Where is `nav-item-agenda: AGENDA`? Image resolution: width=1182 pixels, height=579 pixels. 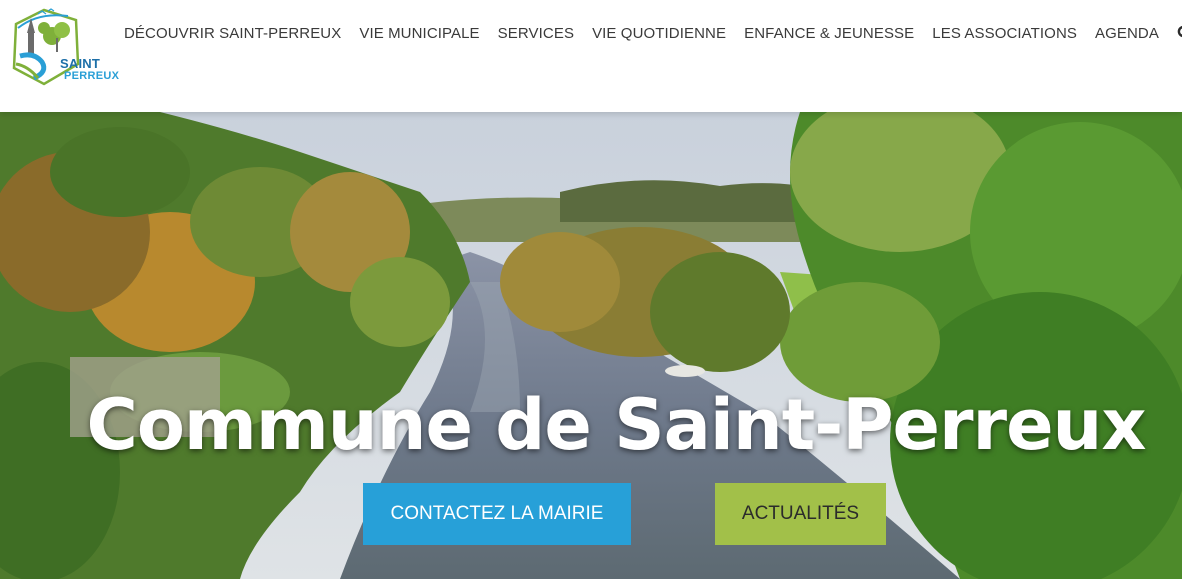
nav-item-agenda: AGENDA is located at coordinates (1127, 33).